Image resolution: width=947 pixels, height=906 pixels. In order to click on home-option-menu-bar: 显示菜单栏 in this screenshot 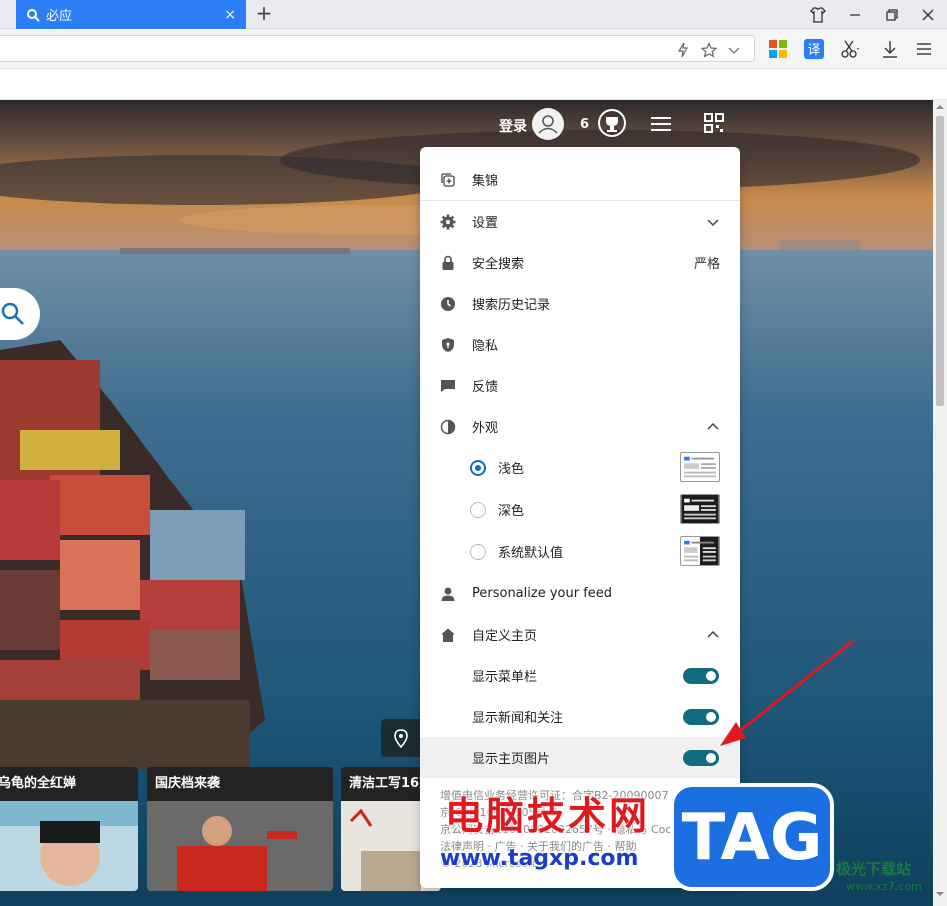, I will do `click(580, 675)`.